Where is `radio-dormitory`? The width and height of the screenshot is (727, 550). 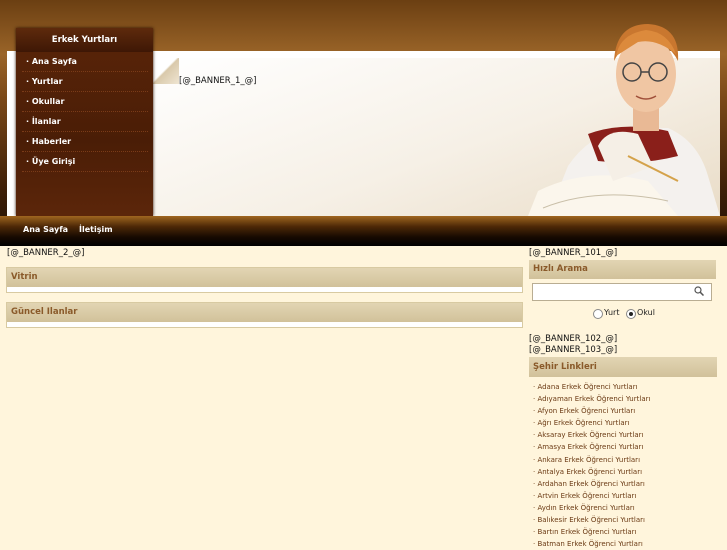 radio-dormitory is located at coordinates (598, 314).